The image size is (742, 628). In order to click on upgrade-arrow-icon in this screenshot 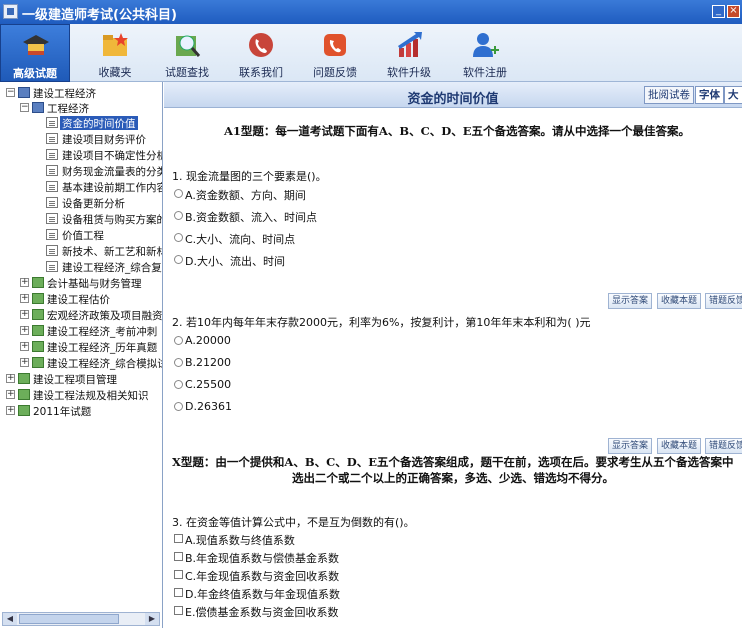, I will do `click(410, 44)`.